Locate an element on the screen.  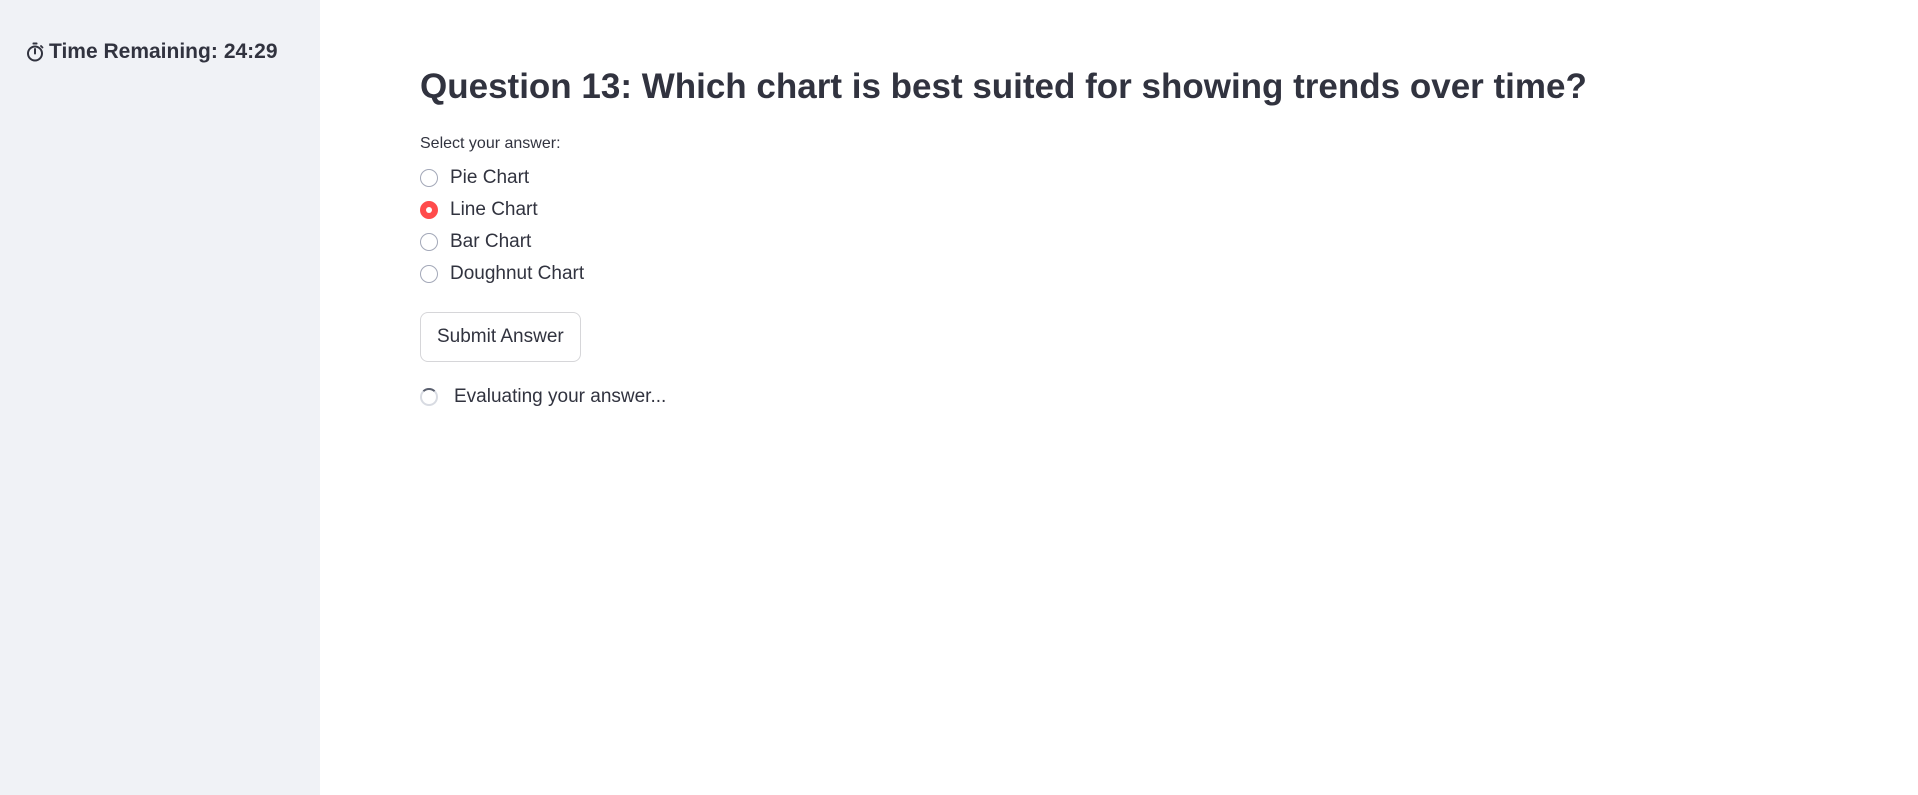
submit-answer-button: Submit Answer is located at coordinates (500, 337).